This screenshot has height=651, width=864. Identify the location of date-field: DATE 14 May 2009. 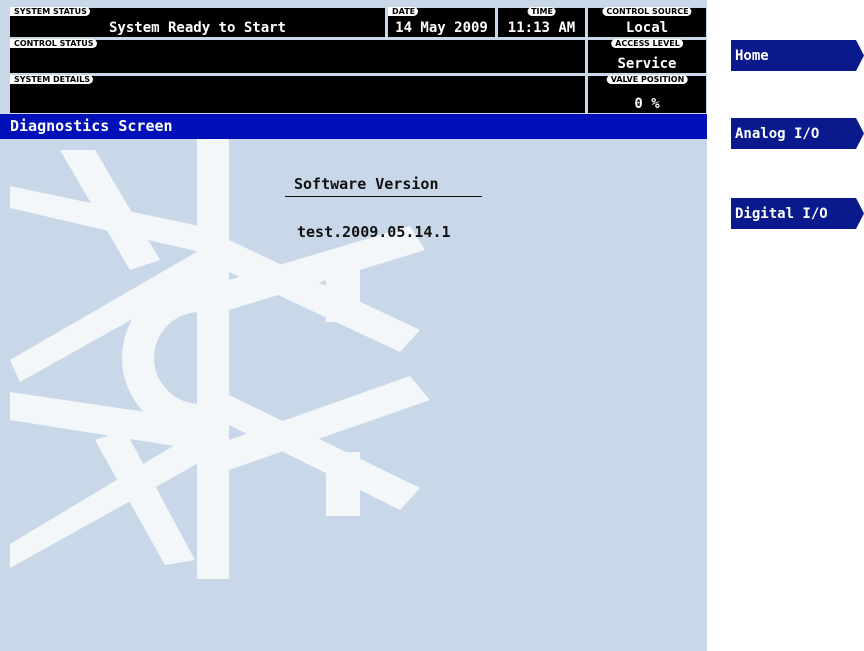
(441, 22).